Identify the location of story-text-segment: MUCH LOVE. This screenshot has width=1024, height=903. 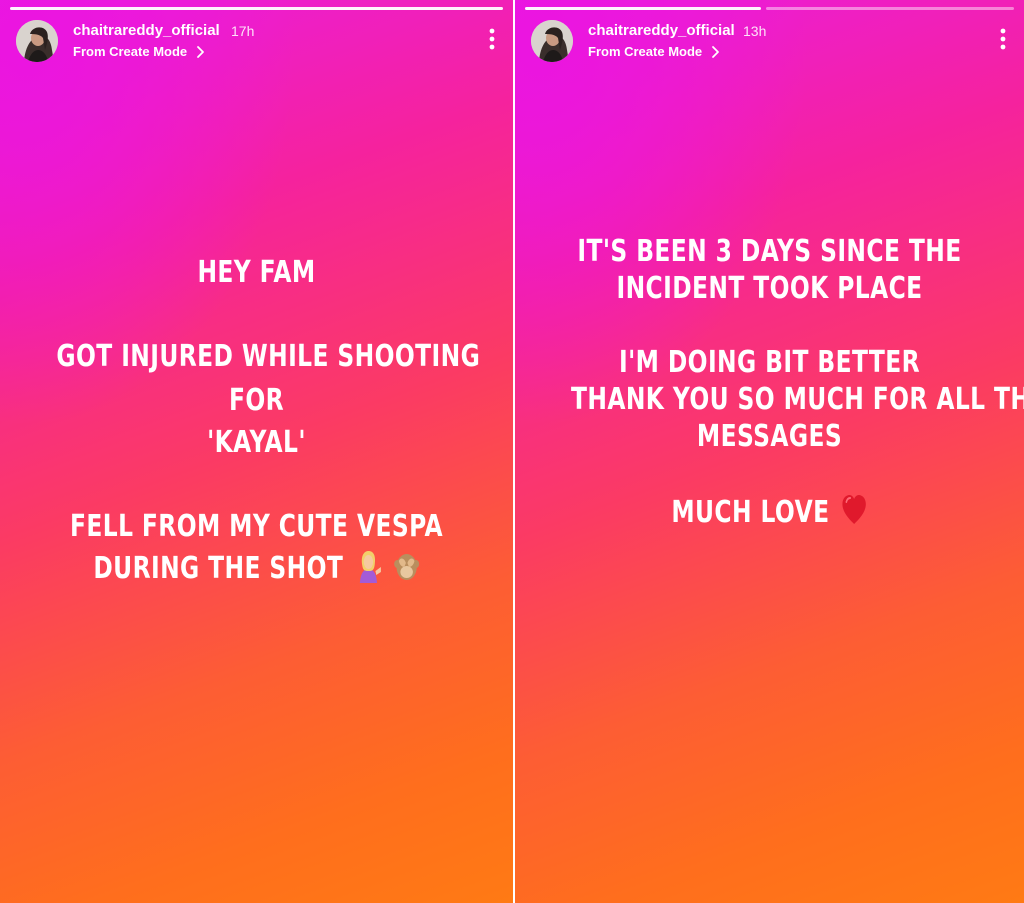
(750, 512).